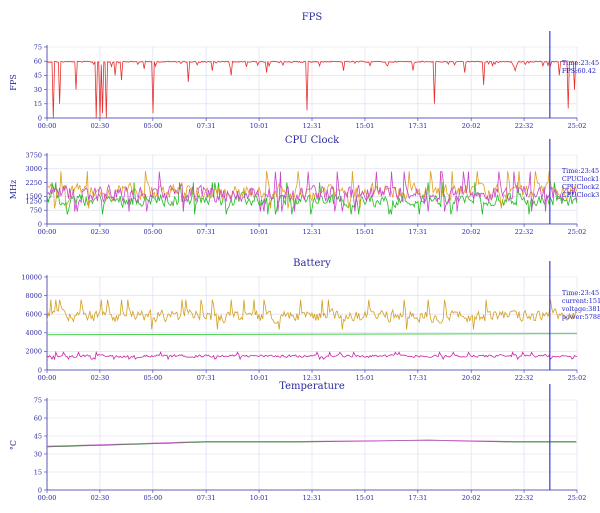 The width and height of the screenshot is (600, 513). I want to click on y-tick-label: 6000, so click(33, 315).